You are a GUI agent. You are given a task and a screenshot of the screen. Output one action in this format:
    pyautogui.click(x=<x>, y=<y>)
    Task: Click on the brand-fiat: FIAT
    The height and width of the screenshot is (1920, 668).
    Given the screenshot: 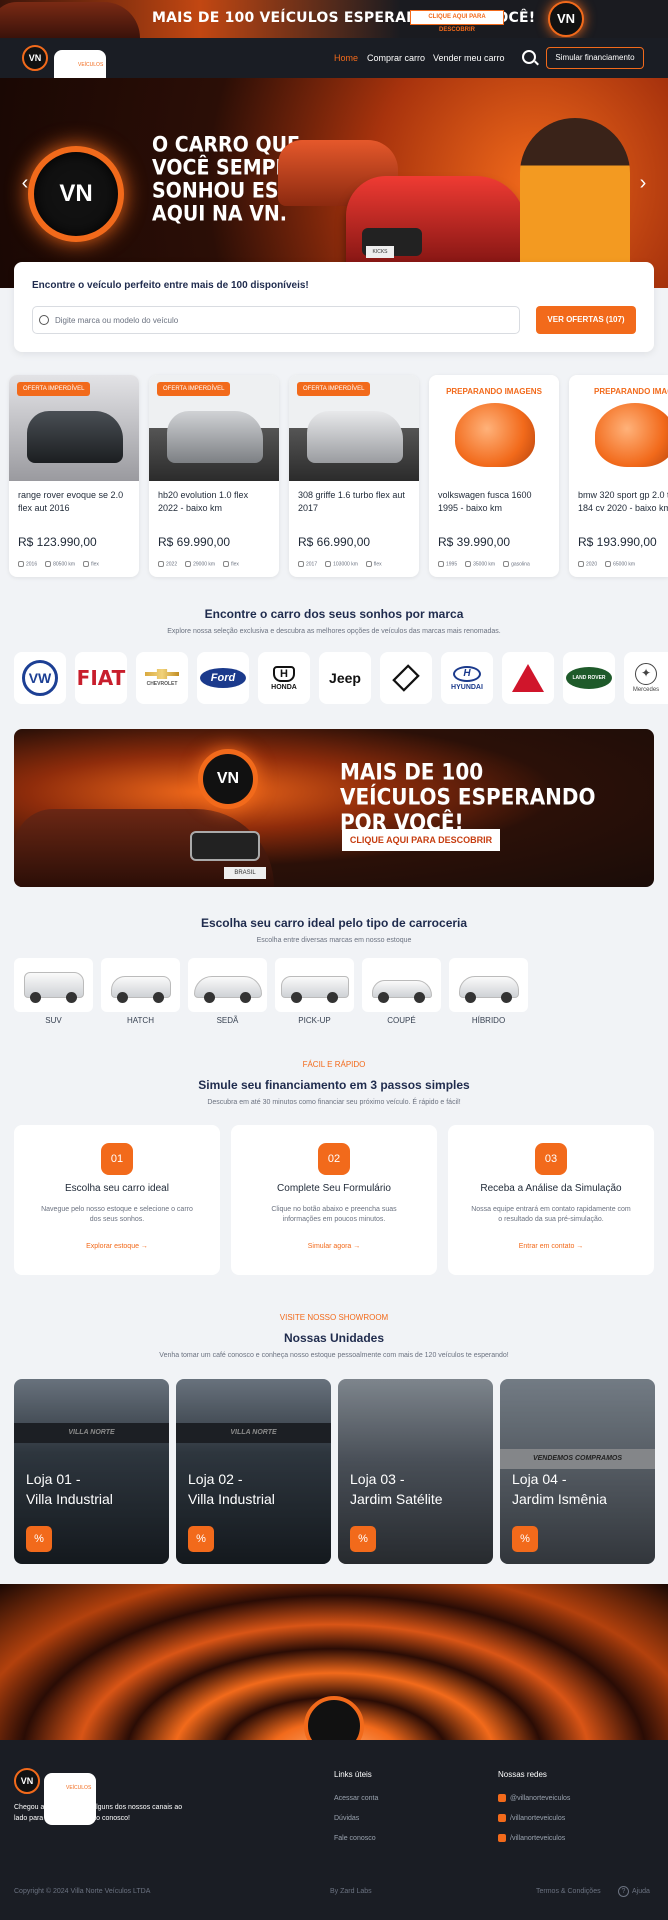 What is the action you would take?
    pyautogui.click(x=101, y=678)
    